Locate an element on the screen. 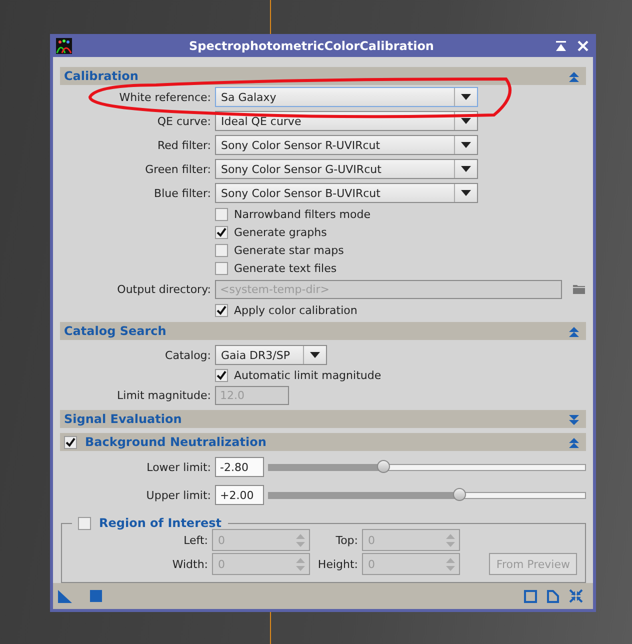 The height and width of the screenshot is (644, 632). checkbox-label: Generate graphs is located at coordinates (280, 232).